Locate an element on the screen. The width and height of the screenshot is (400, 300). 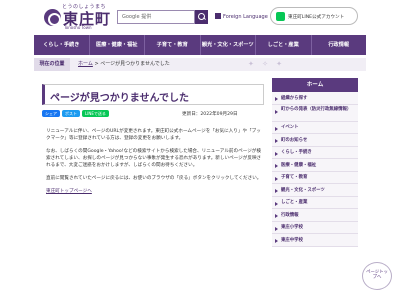
updated-date: 更新日：2022年09月29日 is located at coordinates (210, 114).